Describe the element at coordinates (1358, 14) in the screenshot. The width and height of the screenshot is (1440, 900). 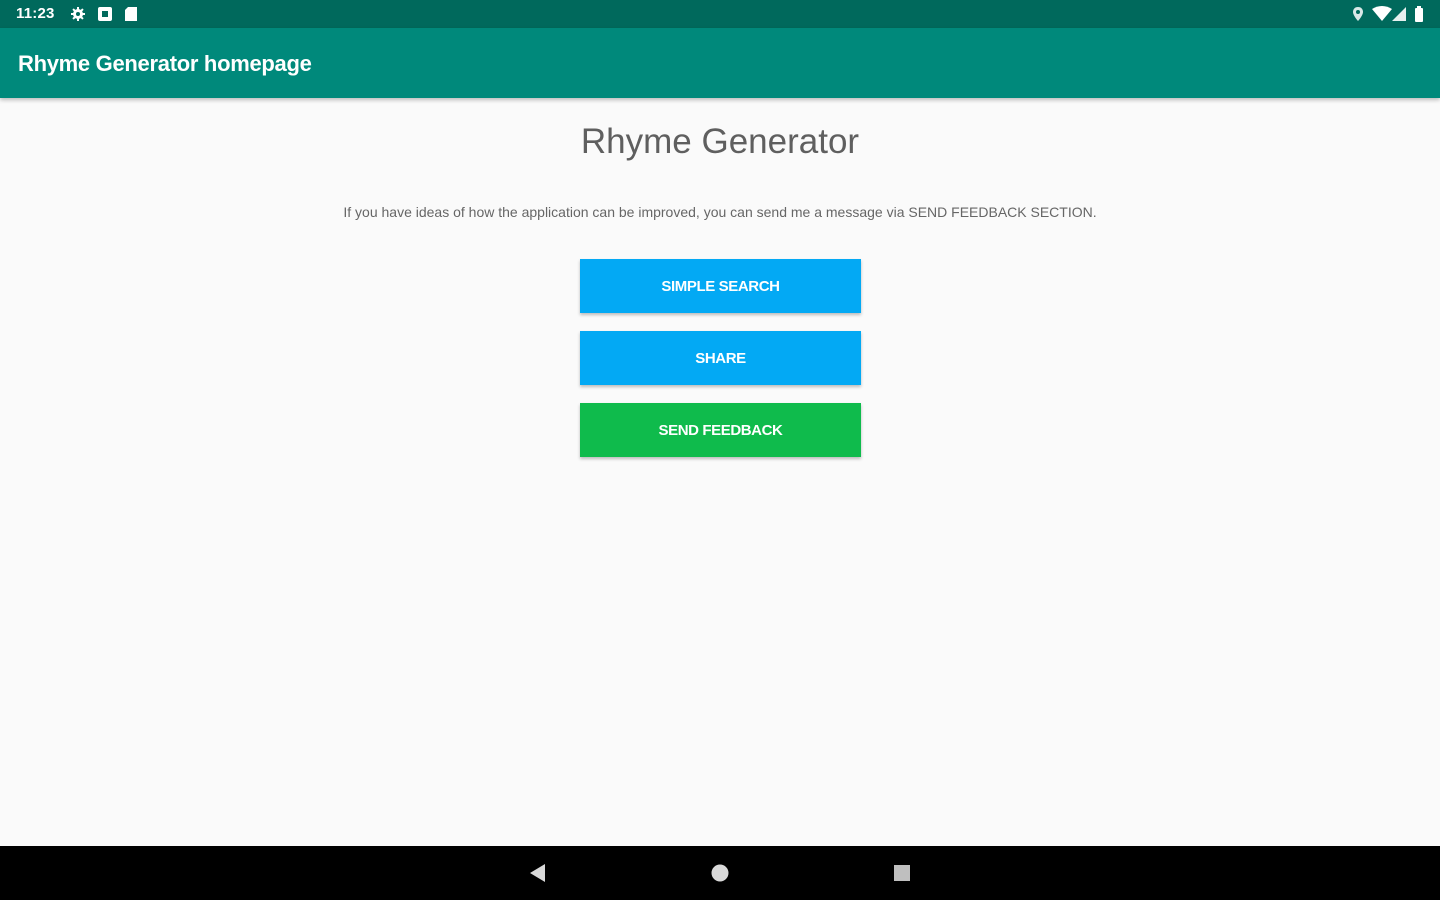
I see `location-icon` at that location.